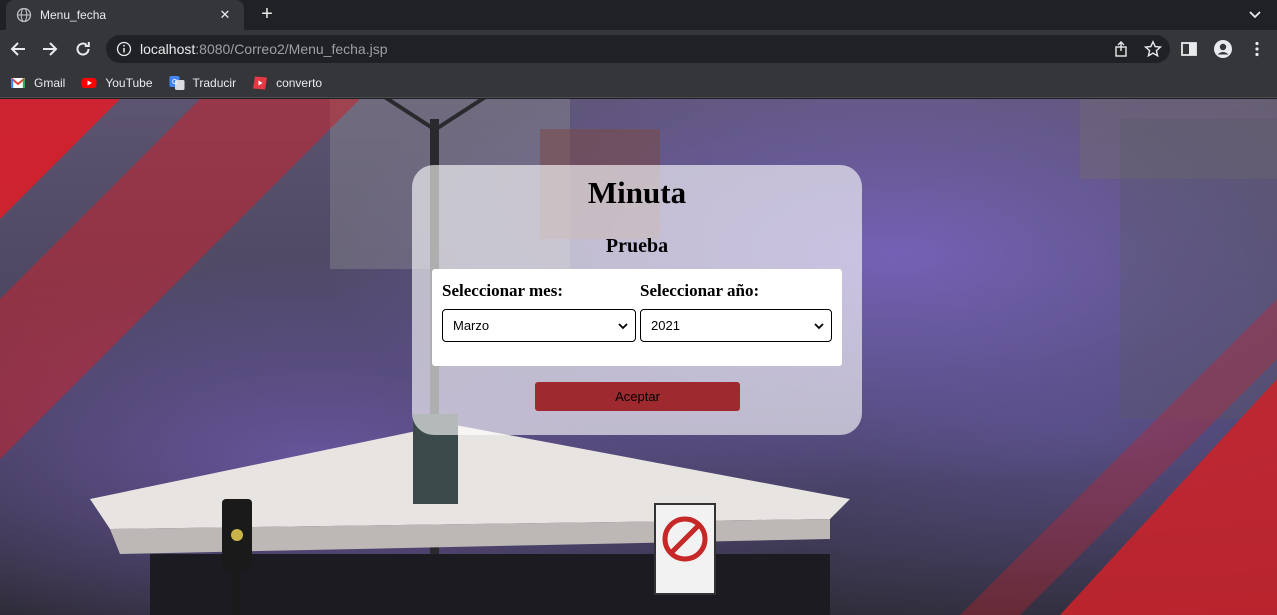 This screenshot has width=1277, height=615. What do you see at coordinates (174, 82) in the screenshot?
I see `svg-text: G` at bounding box center [174, 82].